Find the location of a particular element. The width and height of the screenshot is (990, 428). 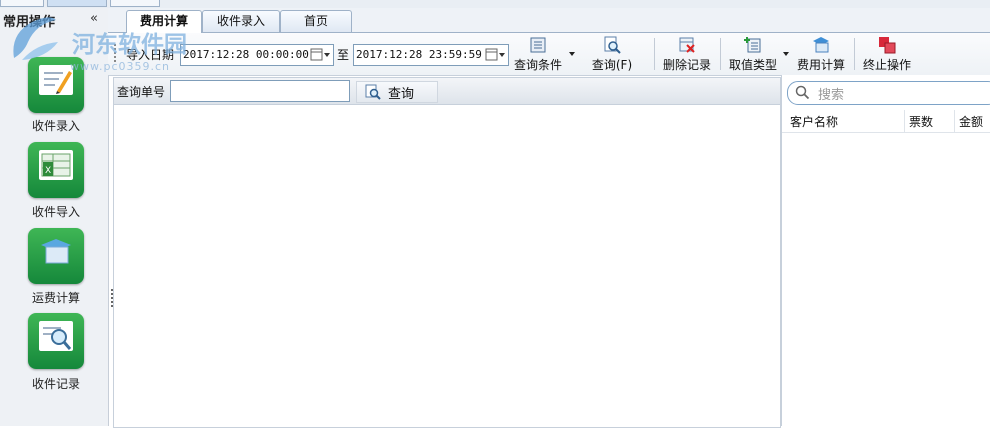

query-conditions-dropdown-icon is located at coordinates (572, 54).